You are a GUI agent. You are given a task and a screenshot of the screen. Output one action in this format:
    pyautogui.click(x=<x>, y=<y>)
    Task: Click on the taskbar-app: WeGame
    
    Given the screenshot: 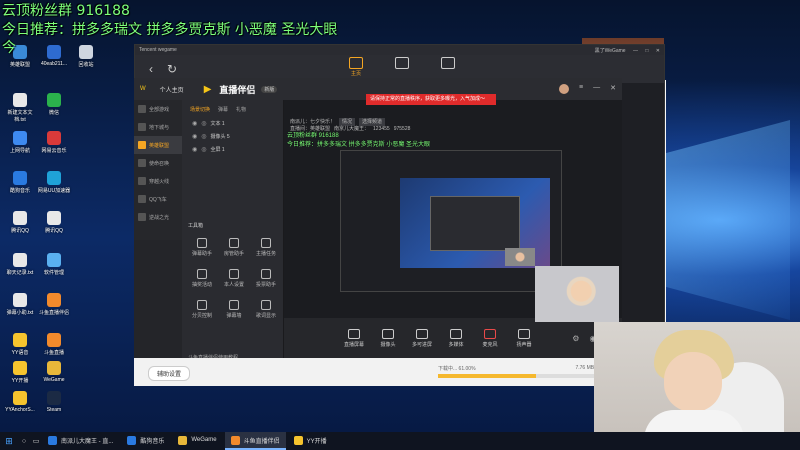 What is the action you would take?
    pyautogui.click(x=197, y=441)
    